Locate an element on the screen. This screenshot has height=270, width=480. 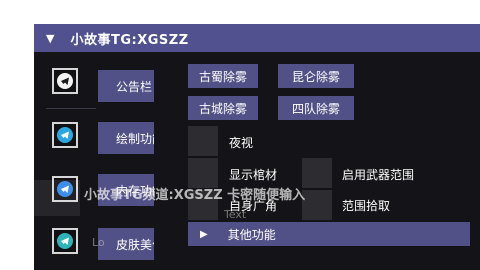
show-coffin-checkbox is located at coordinates (203, 173).